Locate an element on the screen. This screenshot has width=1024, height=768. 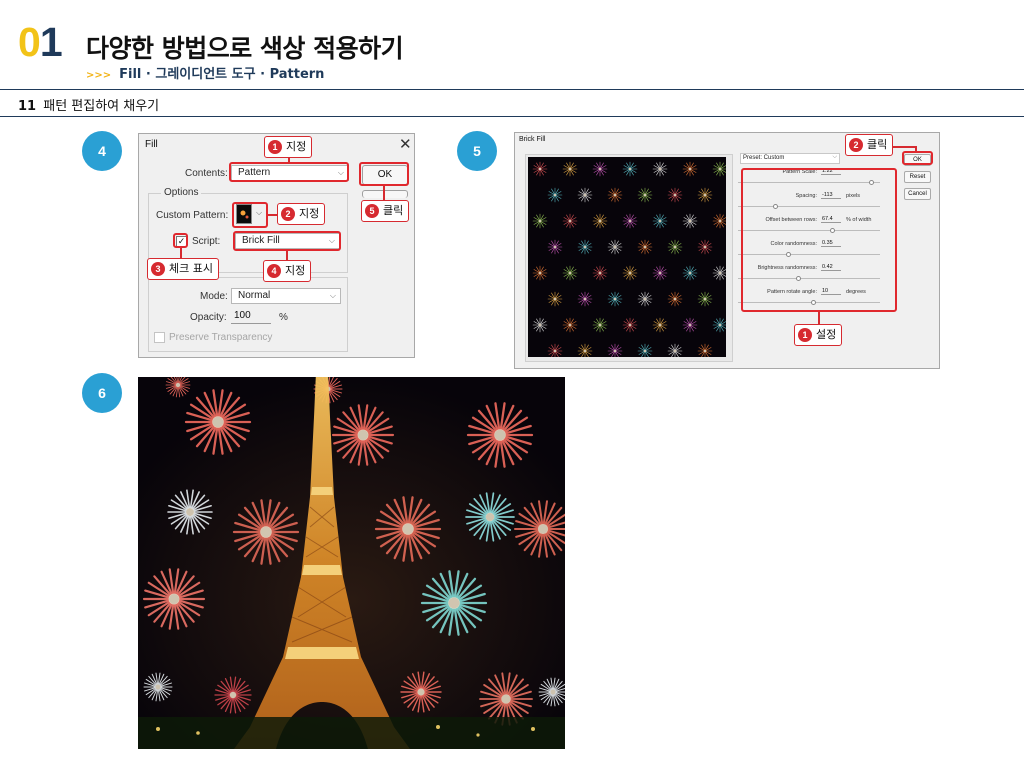
cancel-button is located at coordinates (385, 194).